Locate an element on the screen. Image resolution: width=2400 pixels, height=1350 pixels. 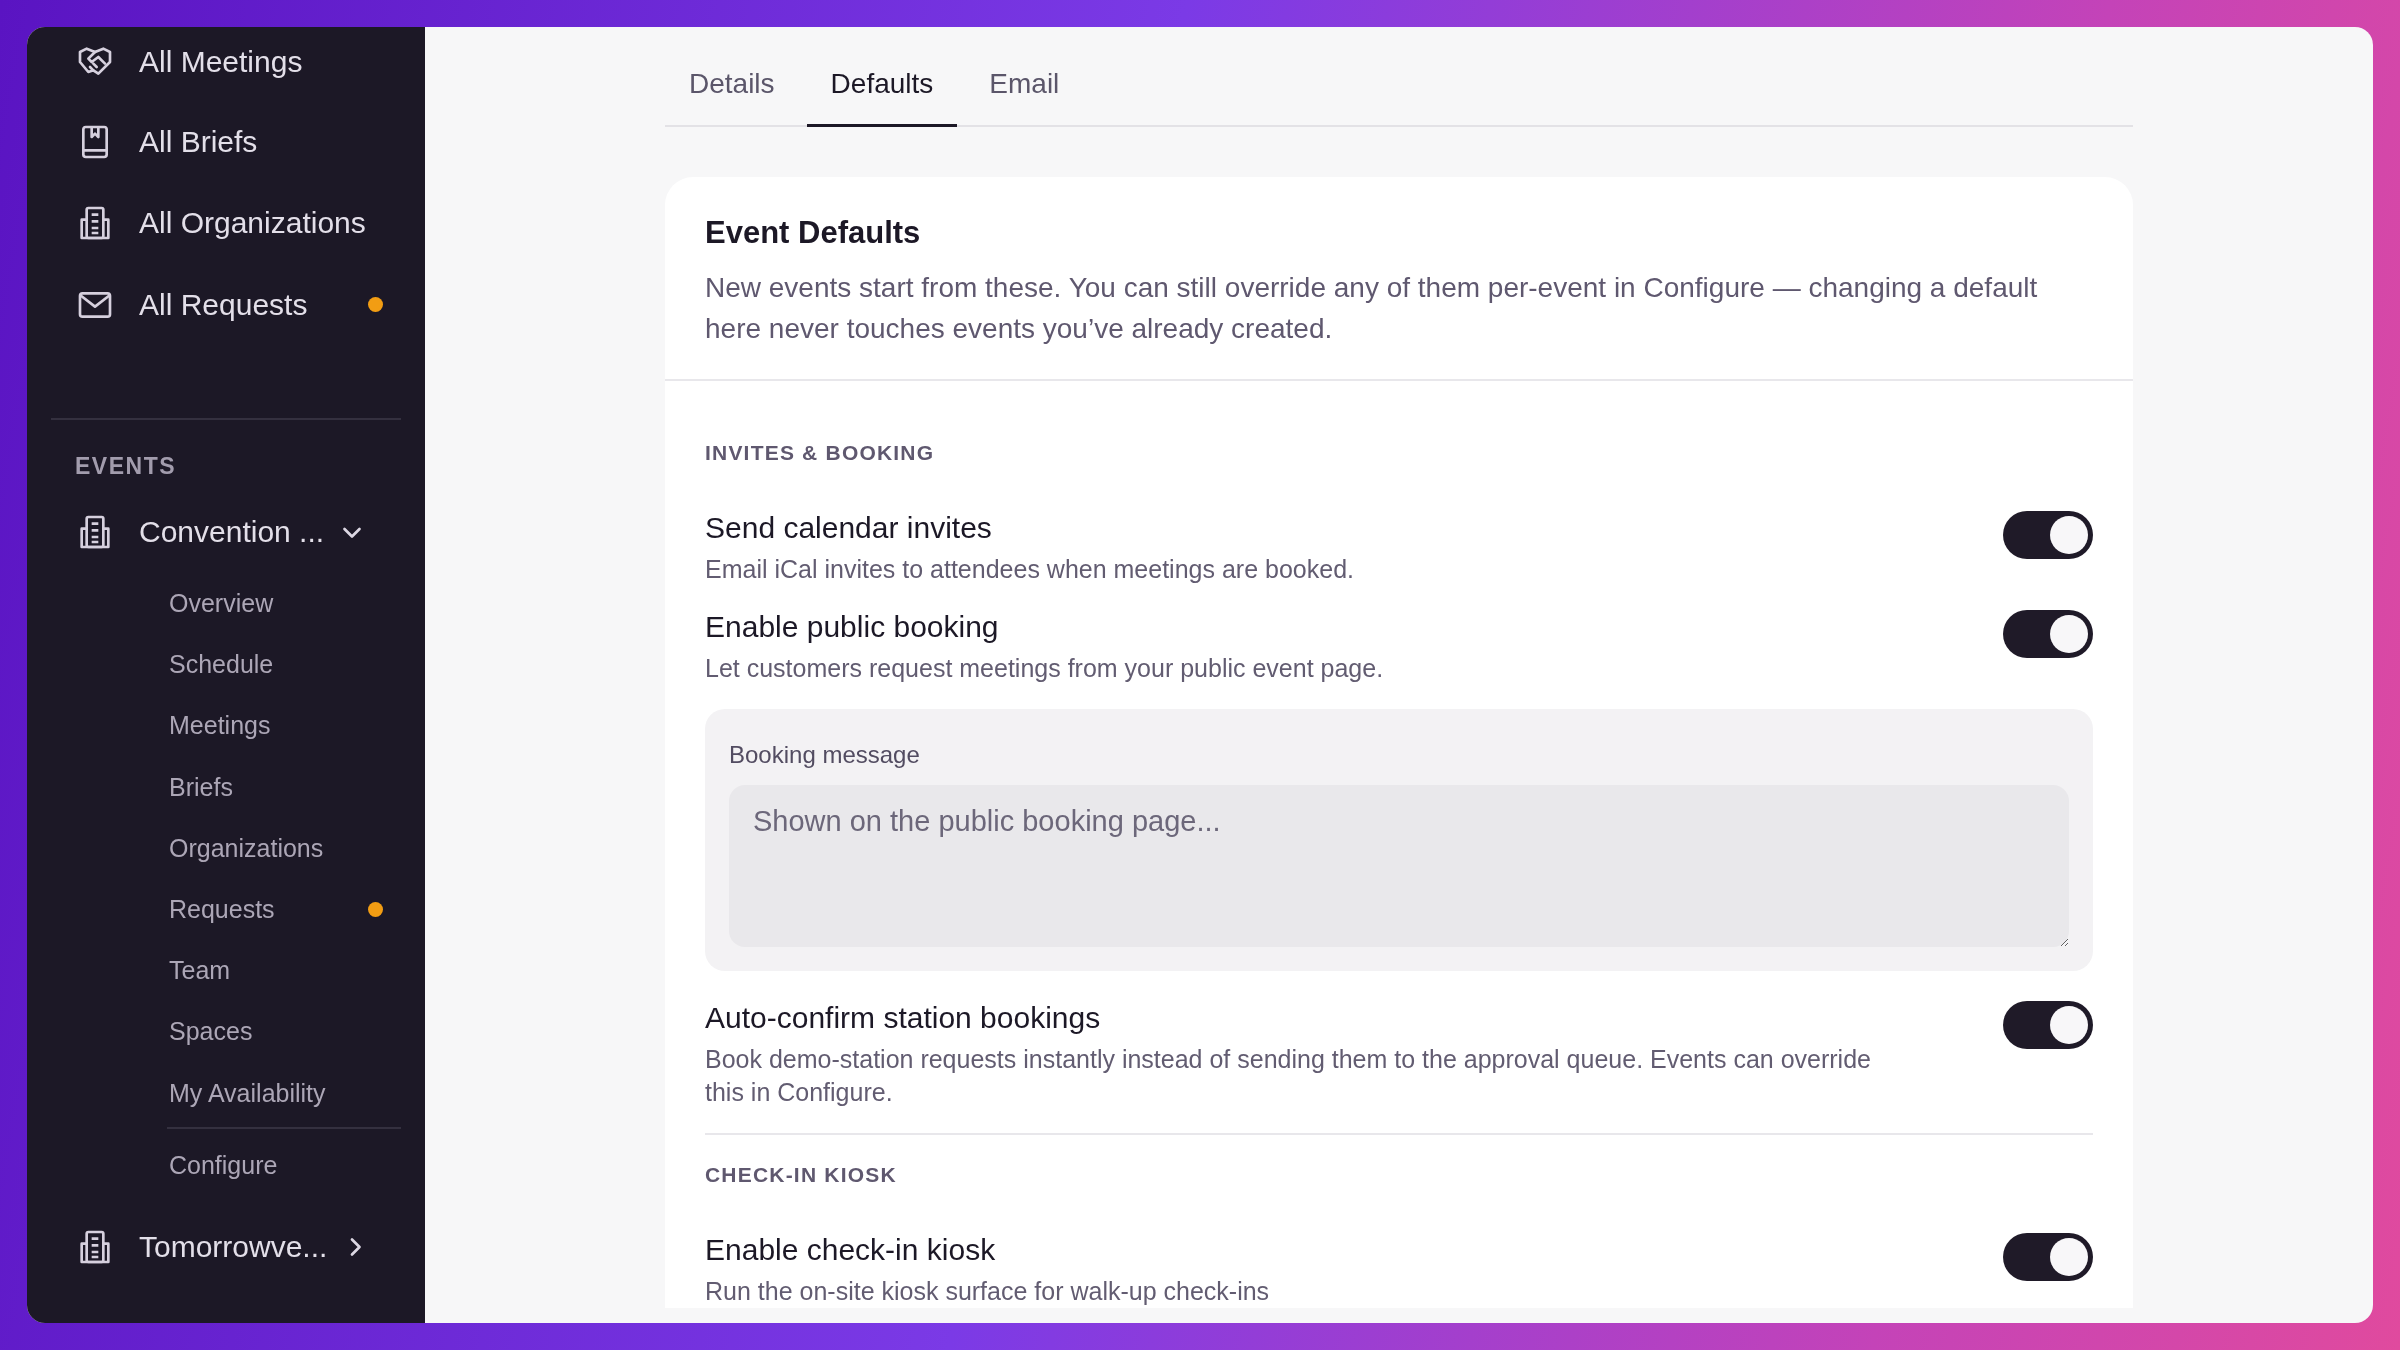
setting-description: Run the on-site kiosk surface for walk-up check-ins is located at coordinates (987, 1291).